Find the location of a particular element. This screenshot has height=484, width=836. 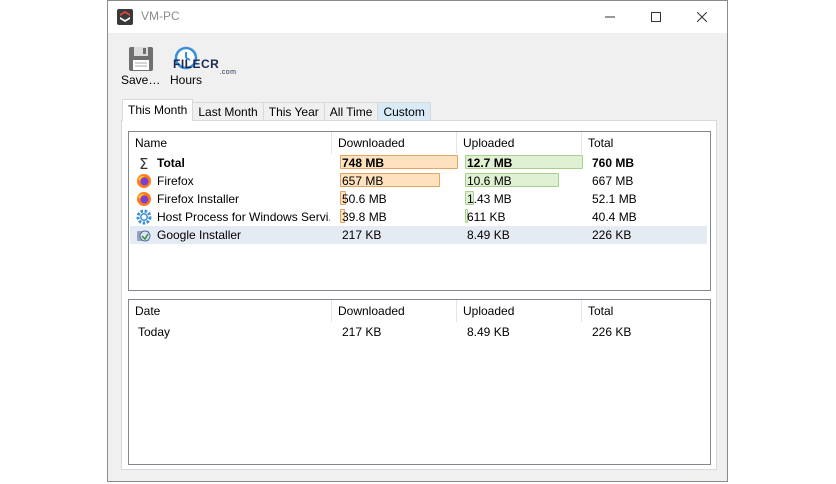

floppy-disk-icon is located at coordinates (141, 59).